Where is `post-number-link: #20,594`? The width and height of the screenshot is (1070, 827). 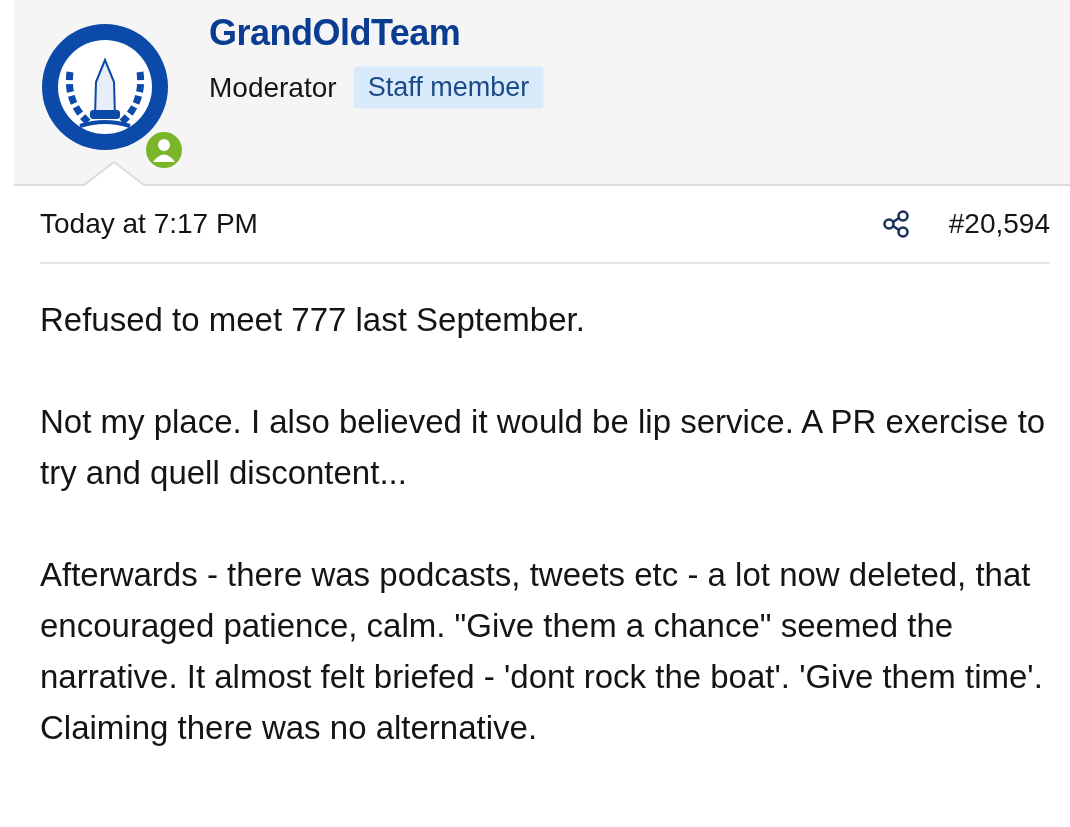
post-number-link: #20,594 is located at coordinates (999, 224).